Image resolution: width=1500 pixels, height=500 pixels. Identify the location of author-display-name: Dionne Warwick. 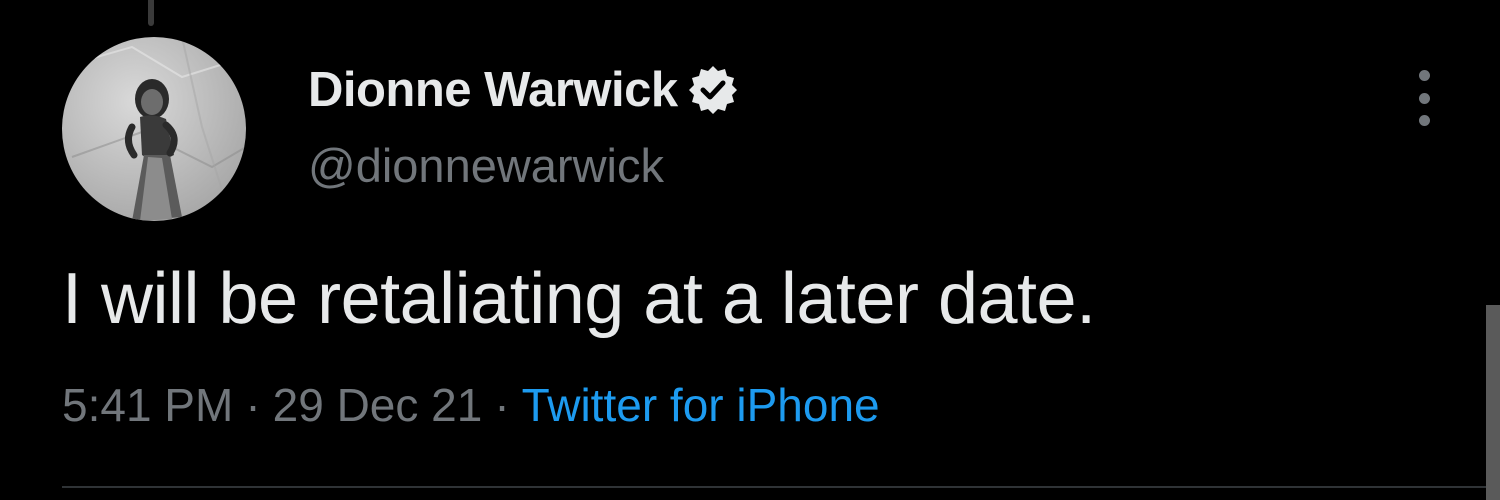
(493, 90).